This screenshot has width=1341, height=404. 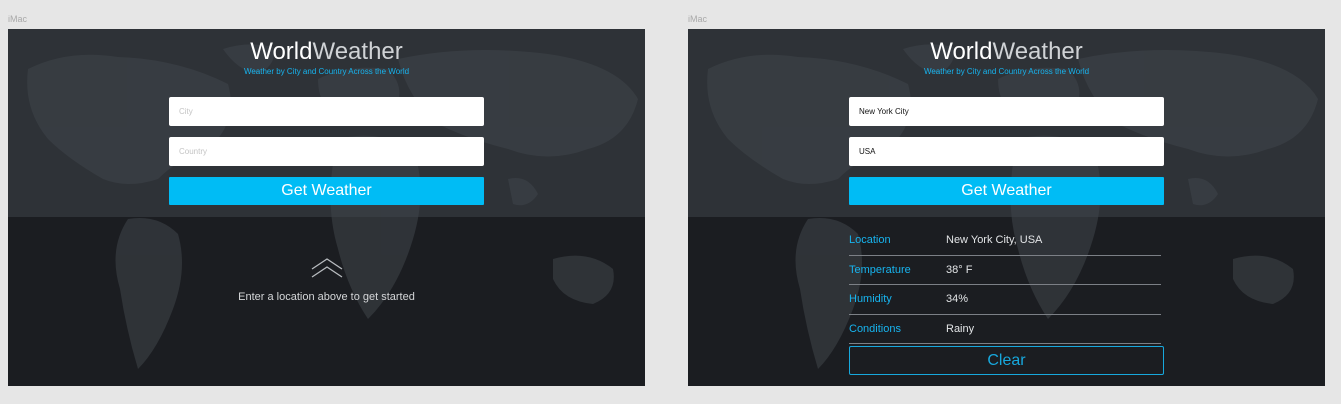 I want to click on result-row-location: Location New York City, USA, so click(x=1005, y=241).